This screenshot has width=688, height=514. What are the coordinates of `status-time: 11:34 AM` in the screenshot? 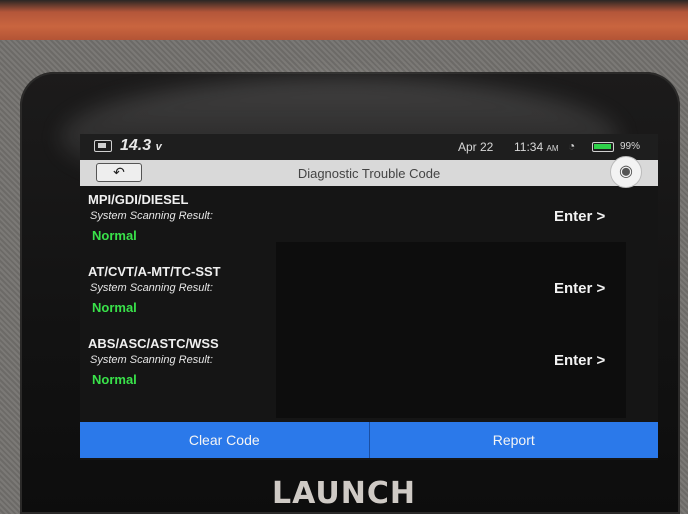 It's located at (536, 147).